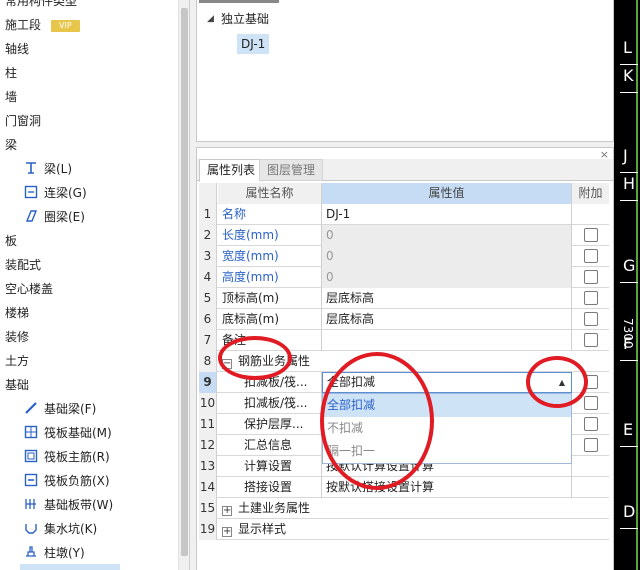 The height and width of the screenshot is (570, 640). What do you see at coordinates (628, 429) in the screenshot?
I see `cad-axis-label: E` at bounding box center [628, 429].